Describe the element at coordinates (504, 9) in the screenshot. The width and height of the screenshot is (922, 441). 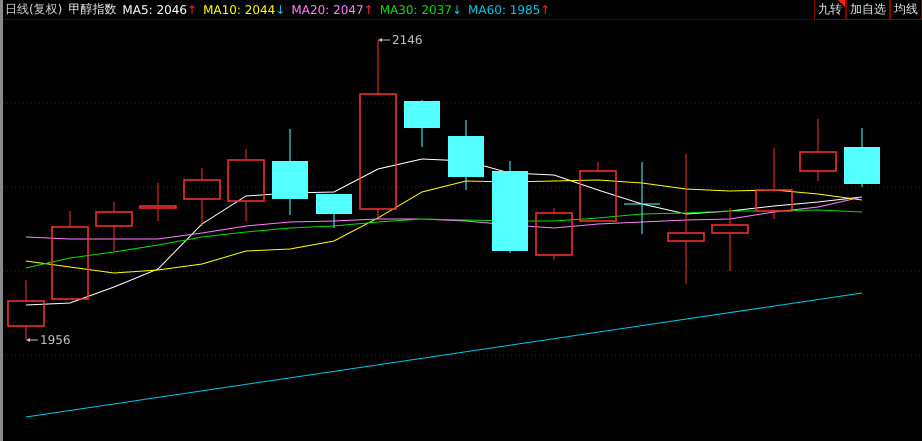
I see `moving-average-reading: MA60: 1985` at that location.